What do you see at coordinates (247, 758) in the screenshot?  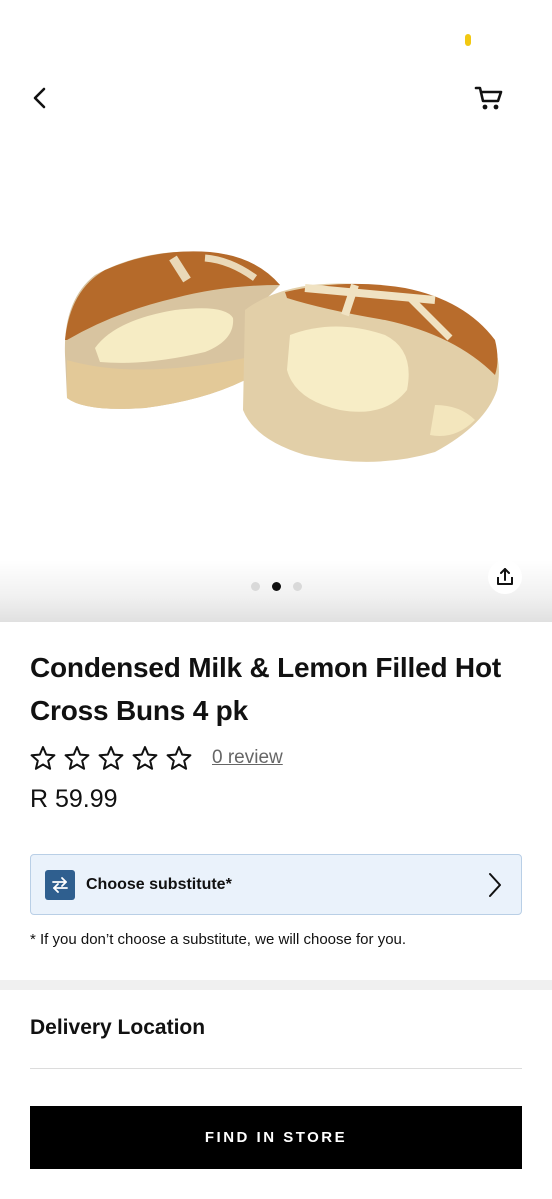 I see `reviews-link: 0 review` at bounding box center [247, 758].